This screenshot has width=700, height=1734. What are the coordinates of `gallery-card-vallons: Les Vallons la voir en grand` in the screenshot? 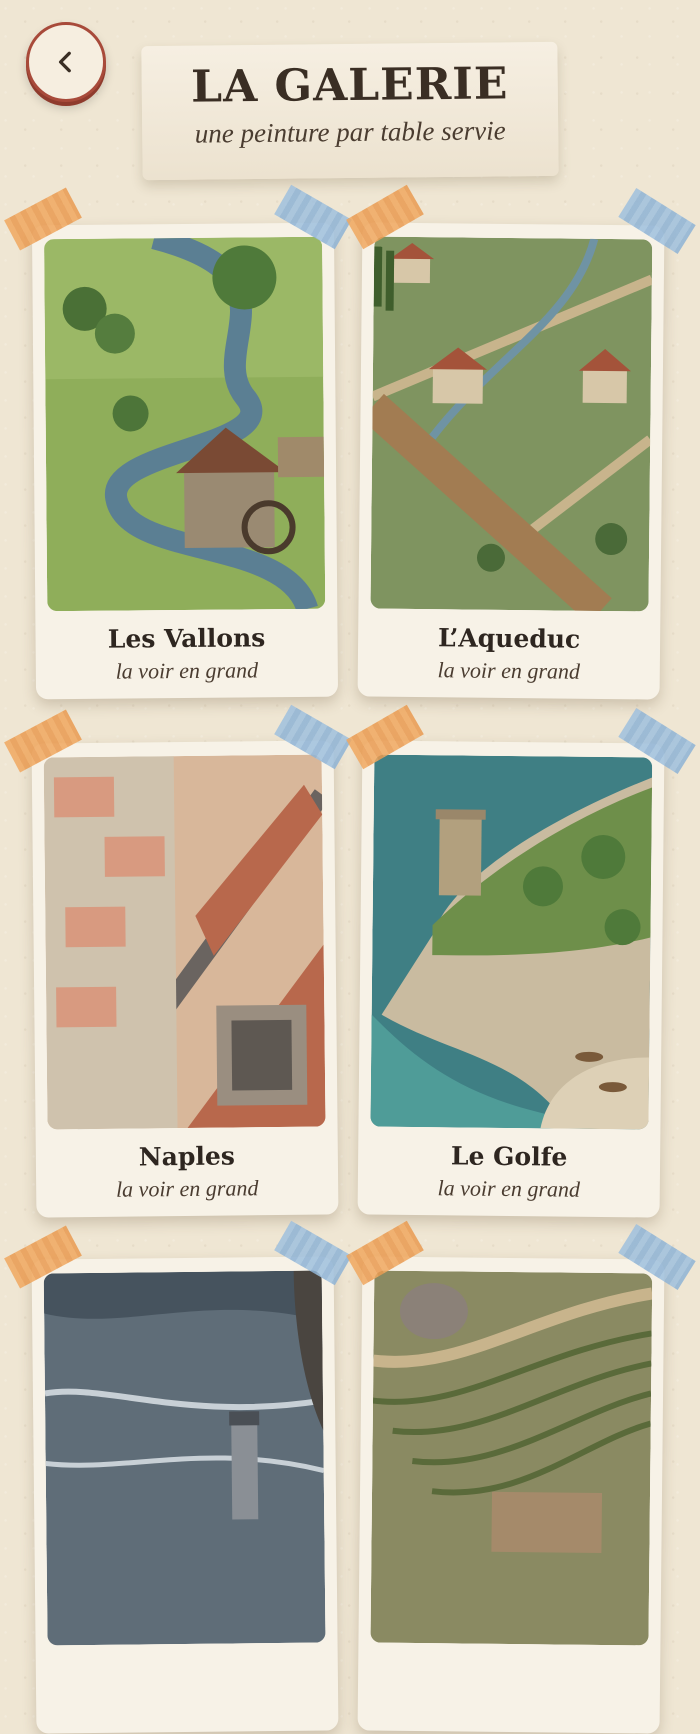 It's located at (185, 461).